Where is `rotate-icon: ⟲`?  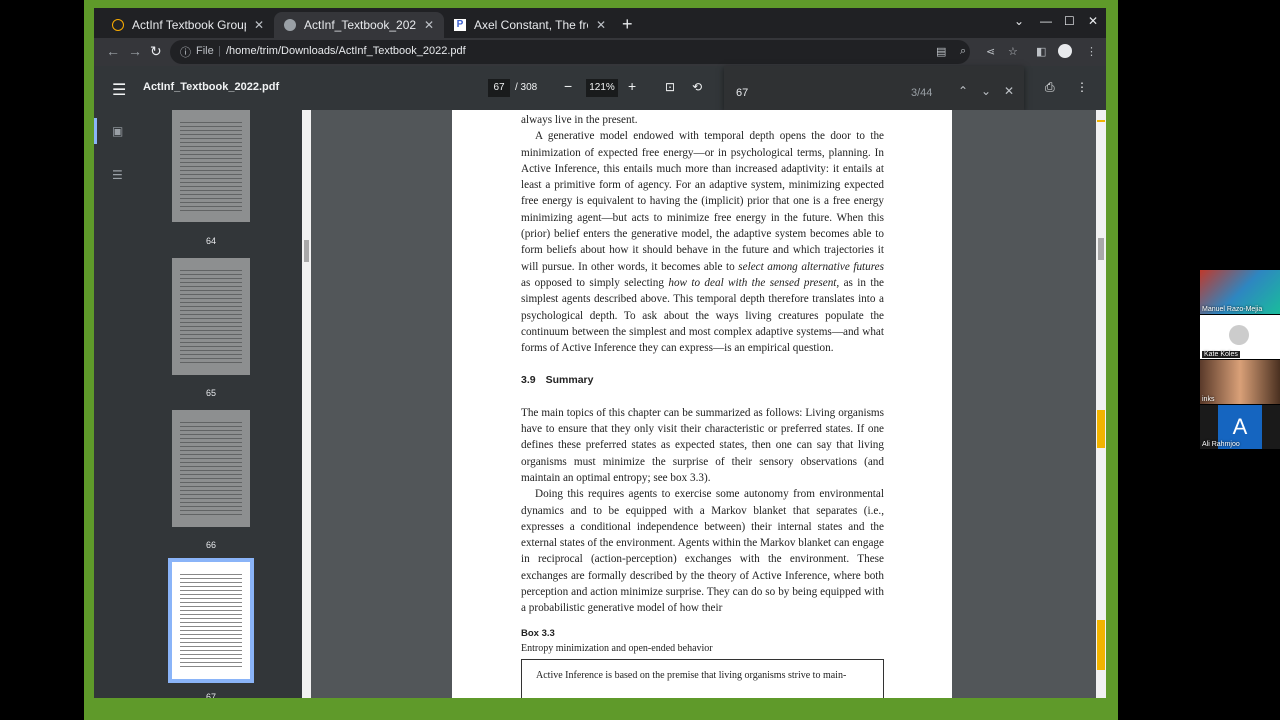
rotate-icon: ⟲ is located at coordinates (697, 87).